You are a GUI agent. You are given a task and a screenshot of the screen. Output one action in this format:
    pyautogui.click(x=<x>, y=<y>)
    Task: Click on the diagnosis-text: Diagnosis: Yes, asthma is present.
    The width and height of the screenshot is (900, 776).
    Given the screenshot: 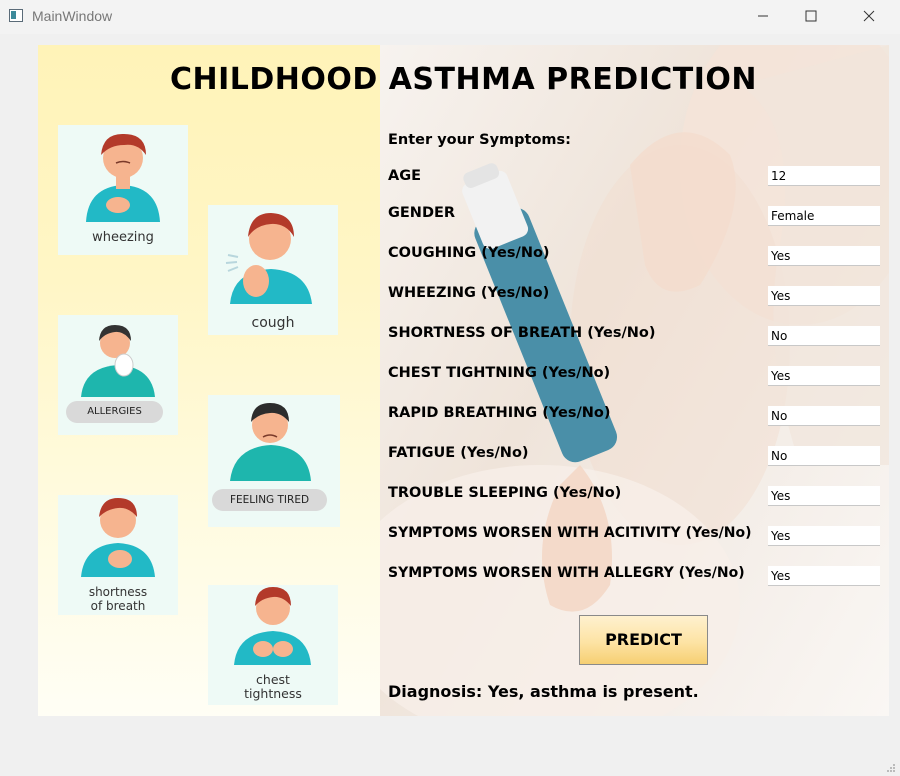 What is the action you would take?
    pyautogui.click(x=543, y=691)
    